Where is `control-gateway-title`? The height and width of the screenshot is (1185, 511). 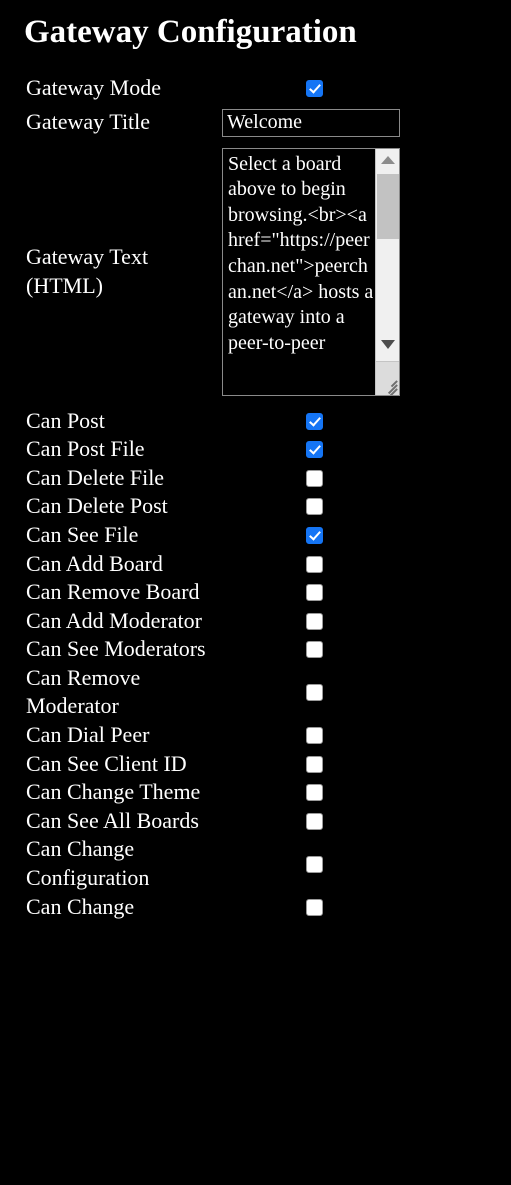
control-gateway-title is located at coordinates (366, 123).